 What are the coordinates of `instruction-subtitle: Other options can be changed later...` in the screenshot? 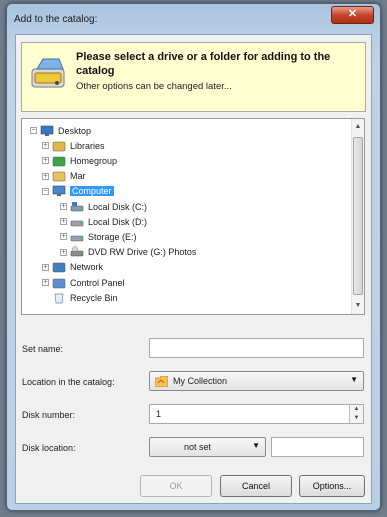 It's located at (154, 86).